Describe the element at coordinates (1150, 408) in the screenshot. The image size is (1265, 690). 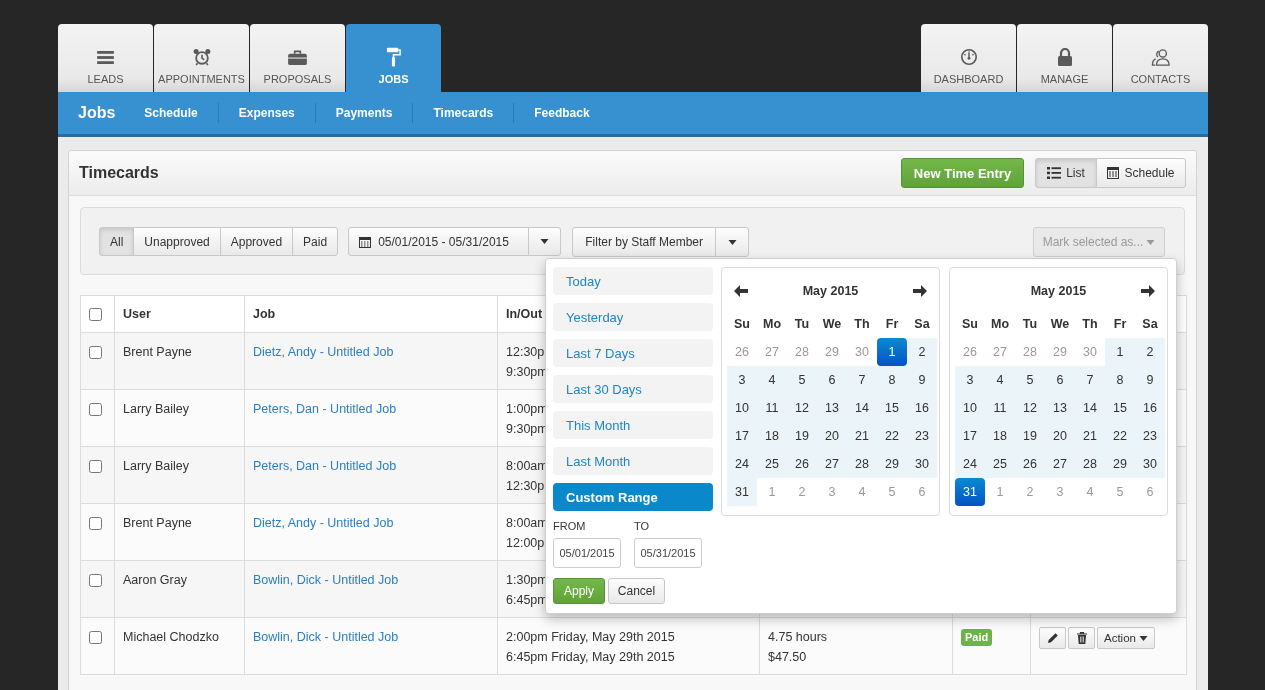
I see `calendar-day: 16` at that location.